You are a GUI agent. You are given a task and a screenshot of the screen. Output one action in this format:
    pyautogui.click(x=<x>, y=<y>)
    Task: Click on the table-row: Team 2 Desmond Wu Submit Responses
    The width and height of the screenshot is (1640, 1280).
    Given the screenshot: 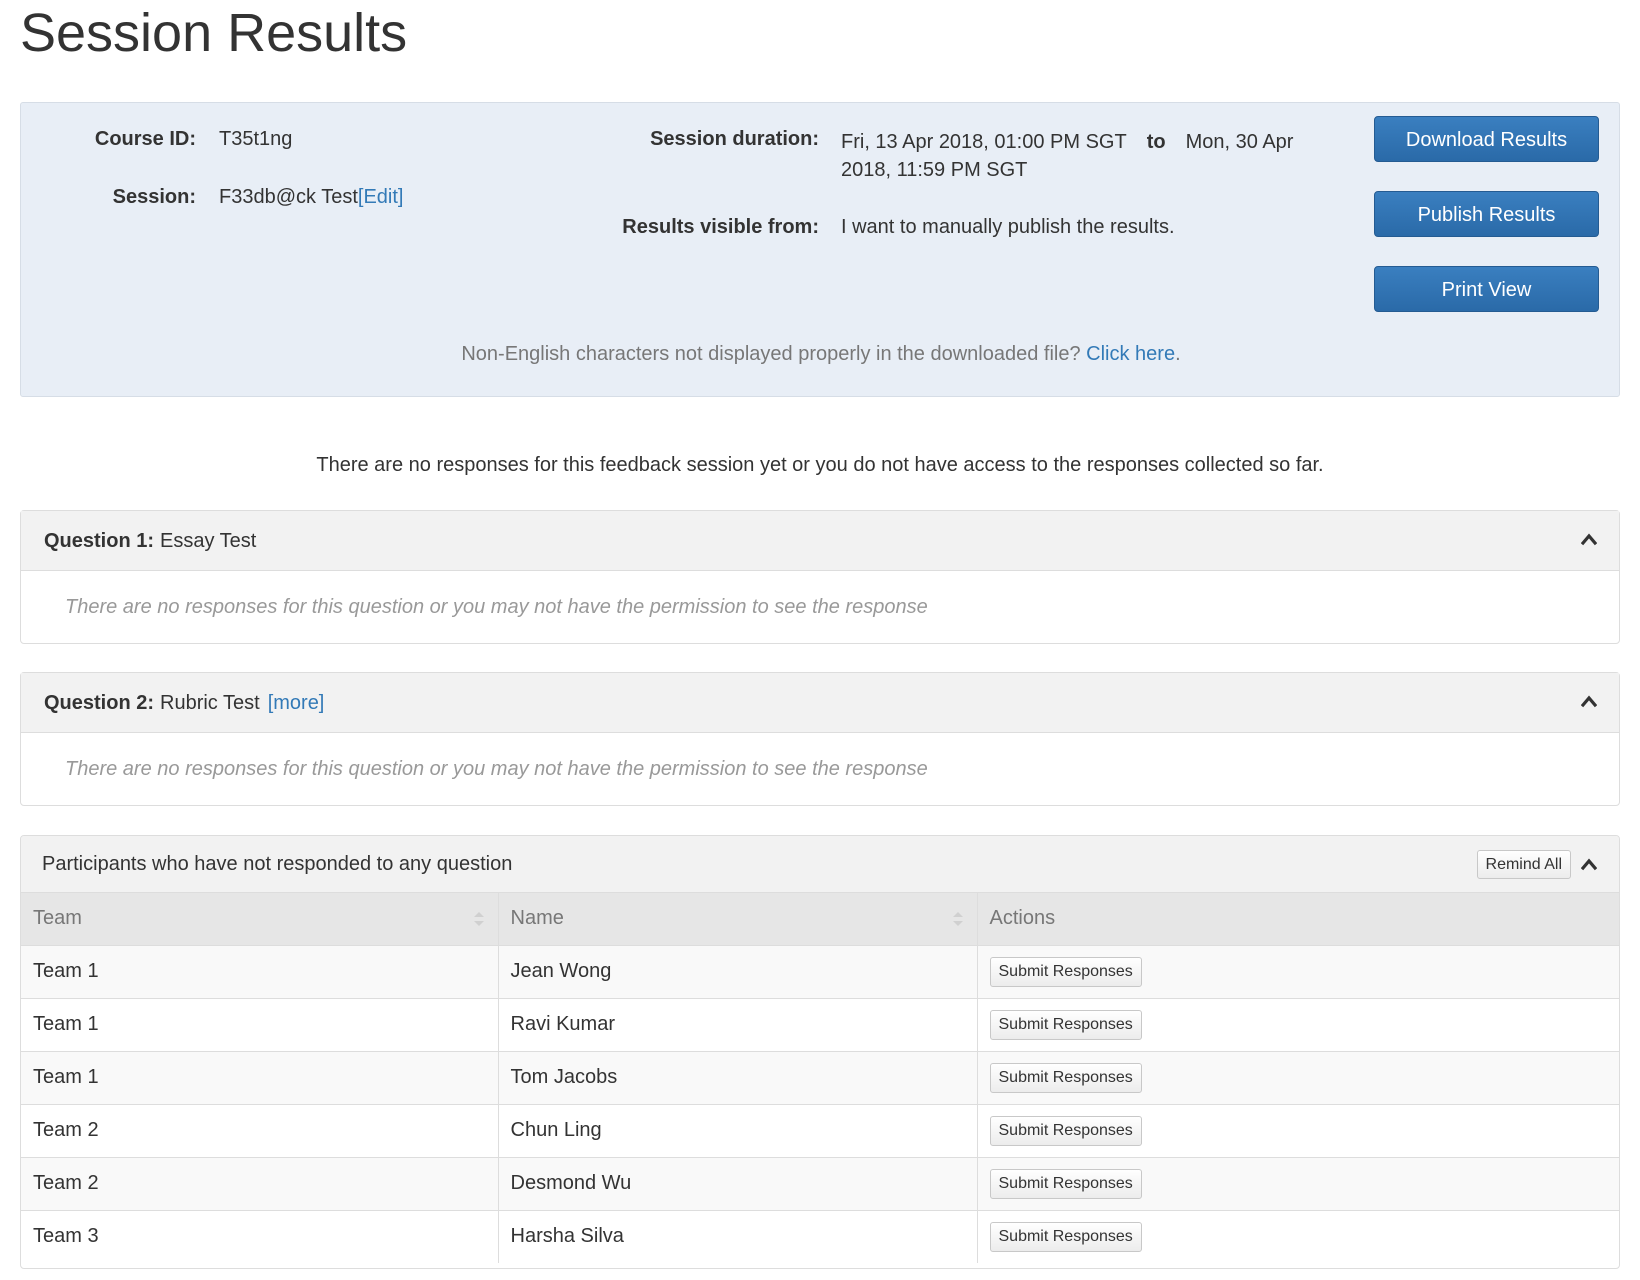 What is the action you would take?
    pyautogui.click(x=820, y=1183)
    